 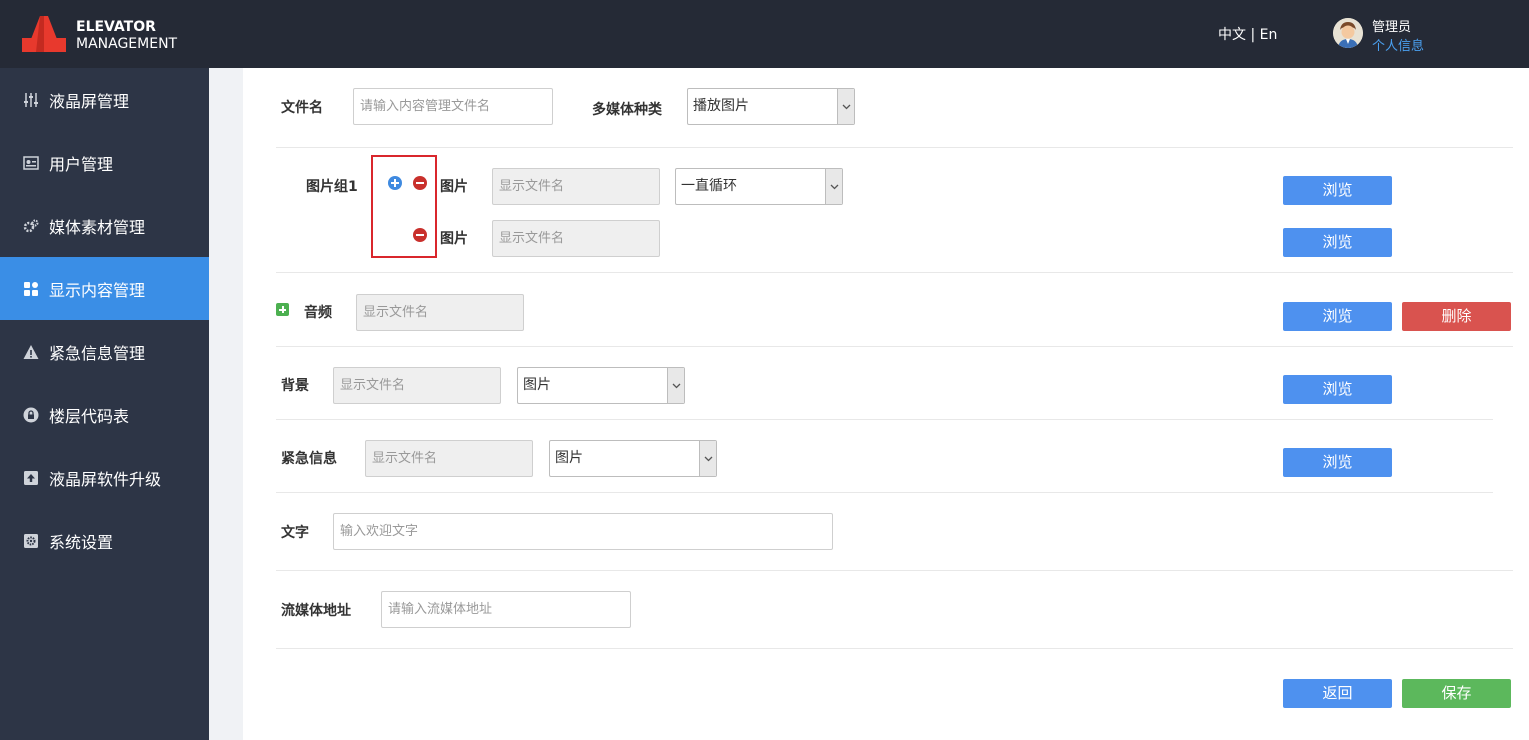 I want to click on background-type-select: 图片, so click(x=601, y=385).